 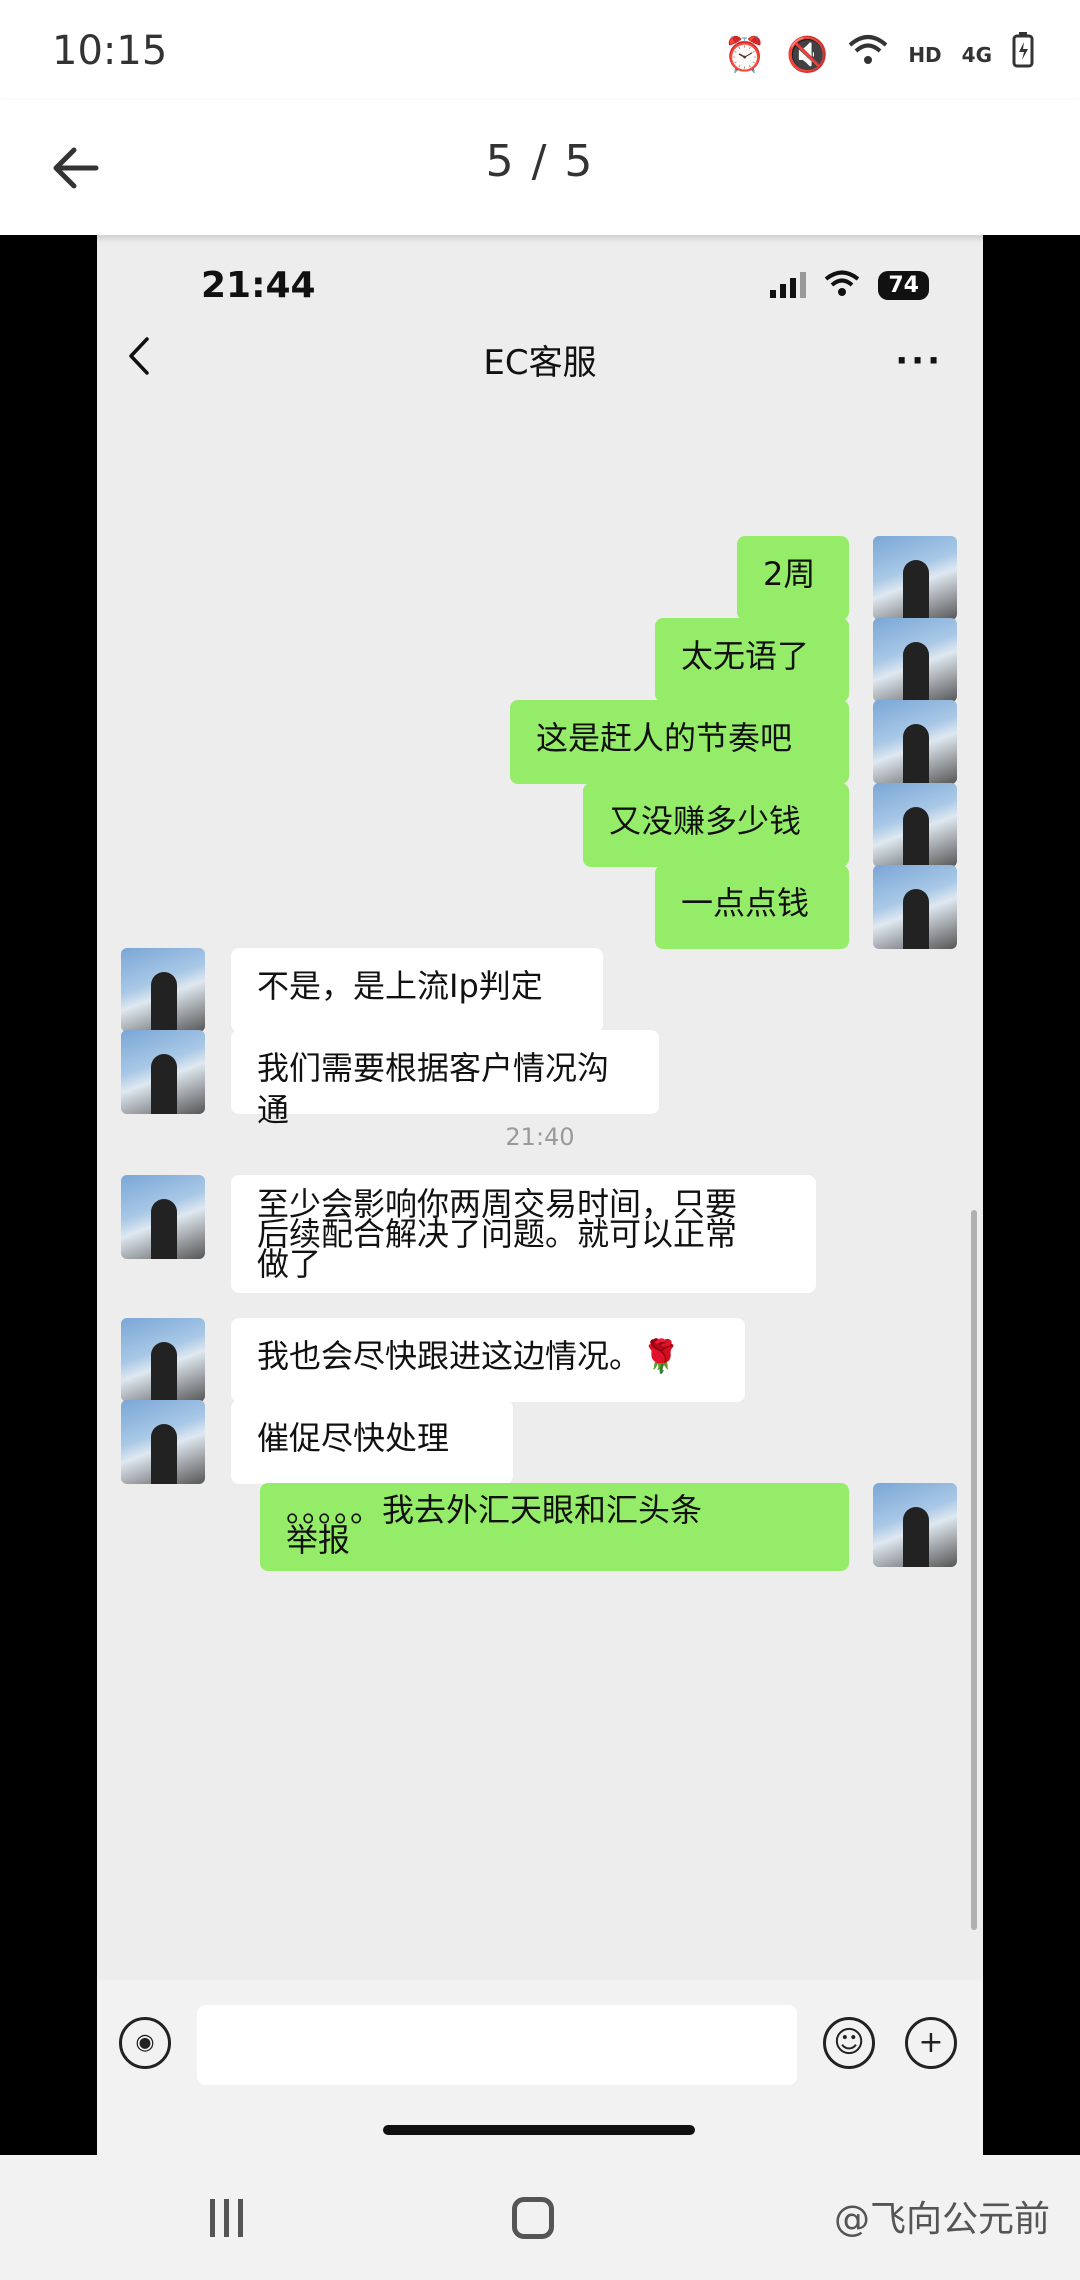 I want to click on more-actions-button: +, so click(x=931, y=2043).